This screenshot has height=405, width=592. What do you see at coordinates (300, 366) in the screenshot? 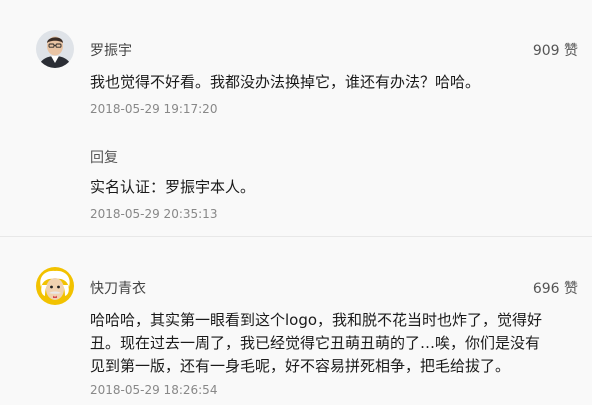
I see `comment-text-line: 见到第一版，还有一身毛呢，好不容易拼死相争，把毛给拔了。` at bounding box center [300, 366].